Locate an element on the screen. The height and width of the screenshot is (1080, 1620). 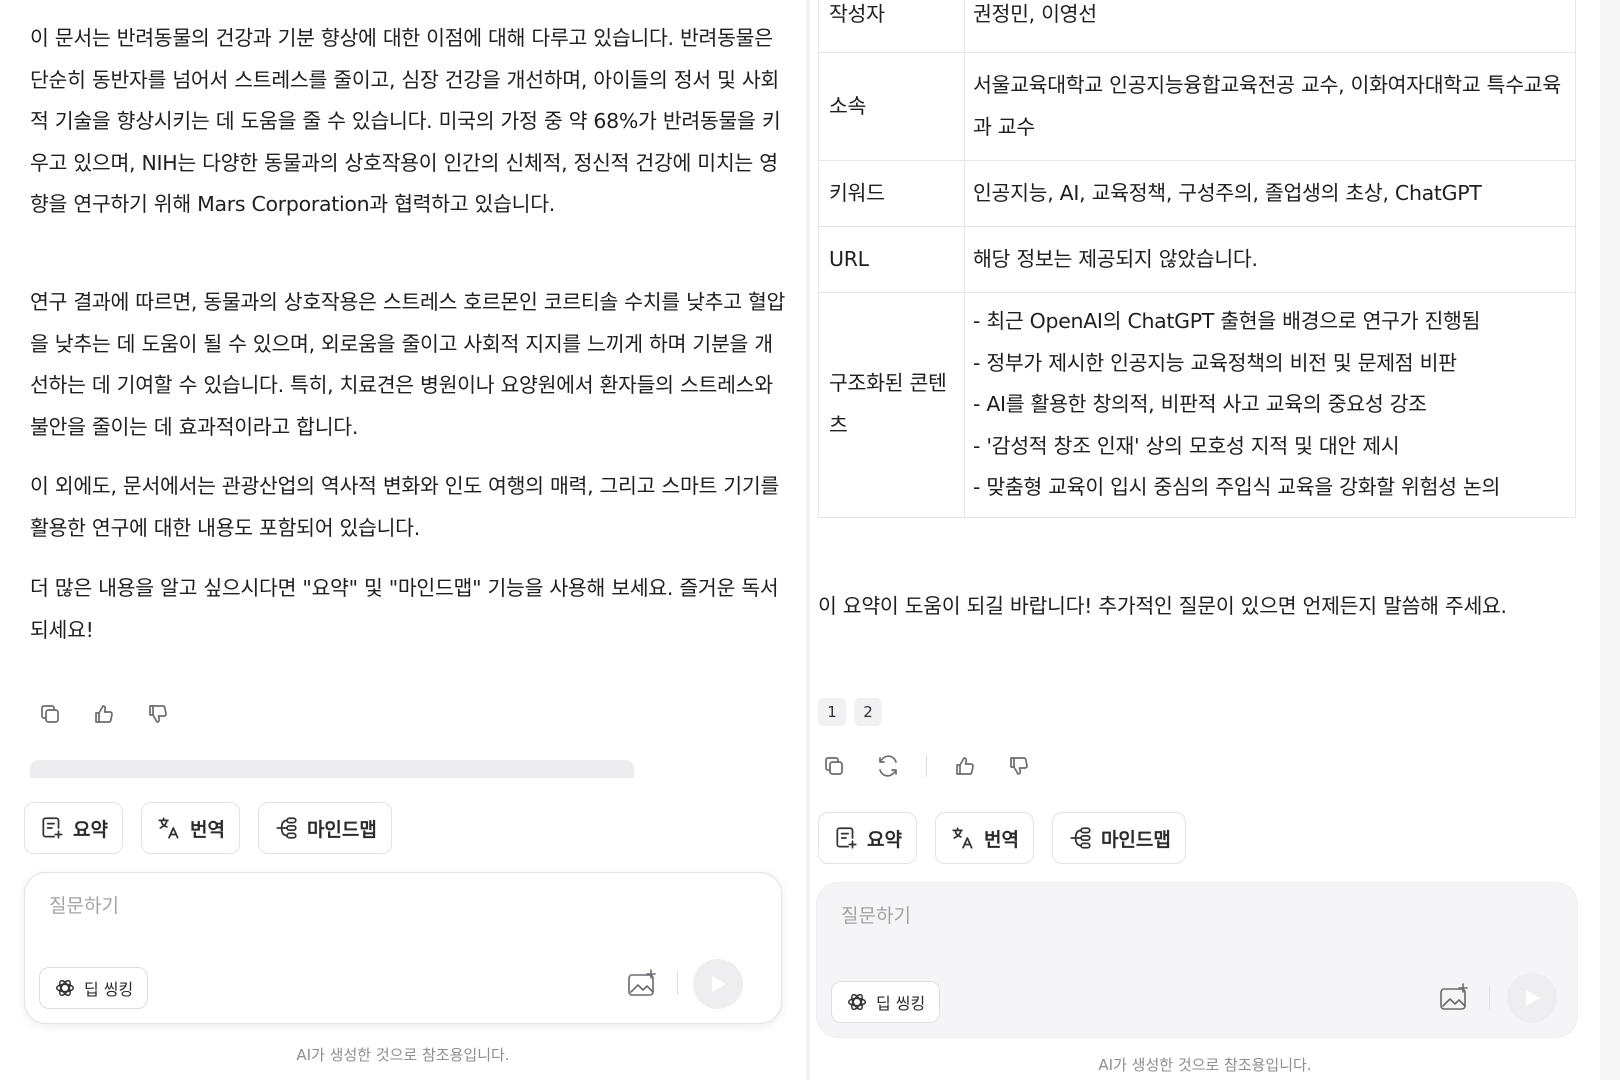
content-bullet: - 최근 OpenAI의 ChatGPT 출현을 배경으로 연구가 진행됨 is located at coordinates (1227, 321).